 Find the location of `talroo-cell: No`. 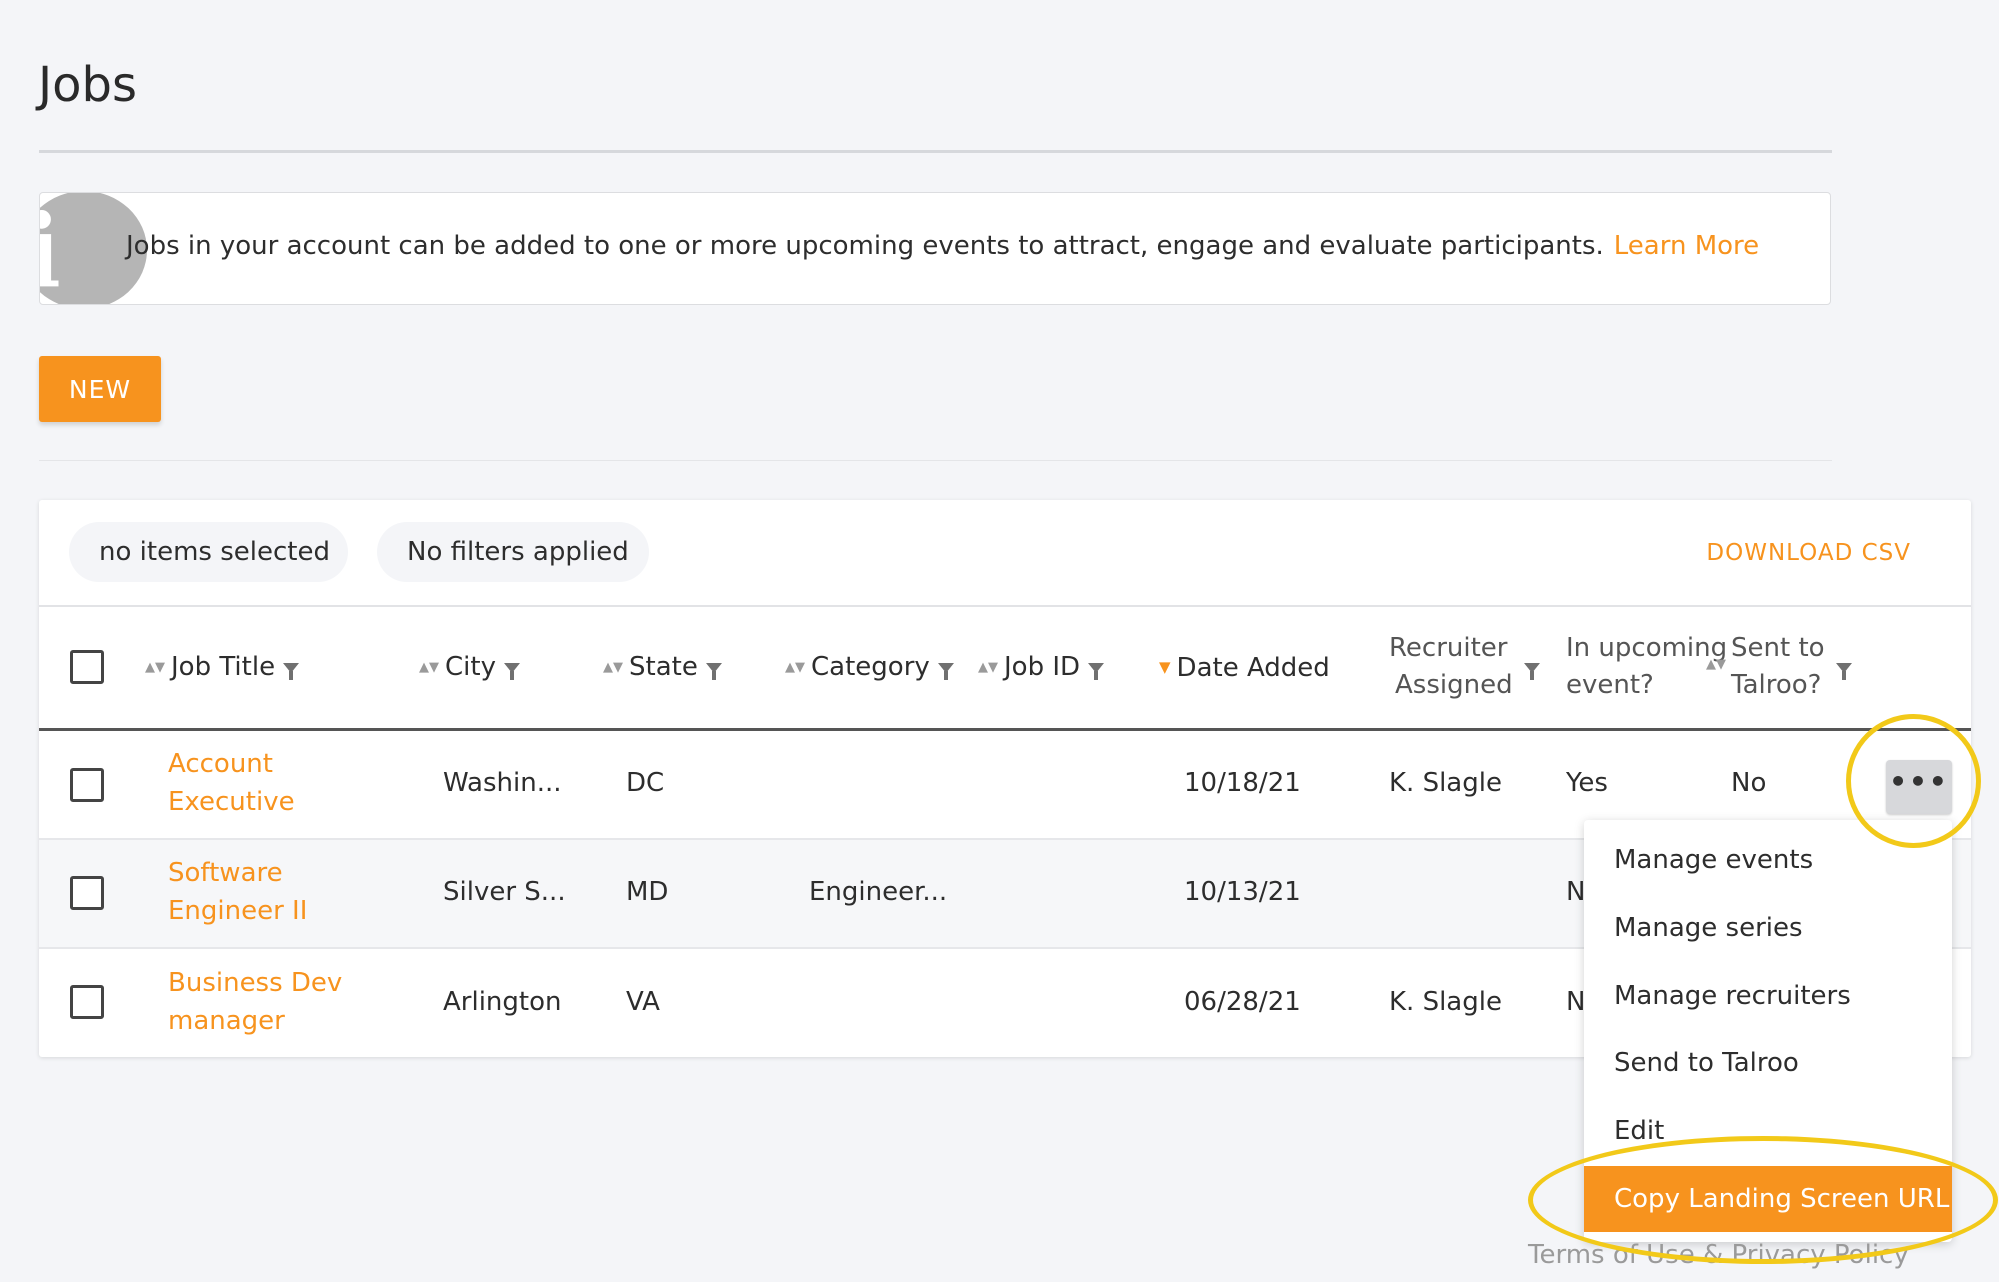

talroo-cell: No is located at coordinates (1749, 783).